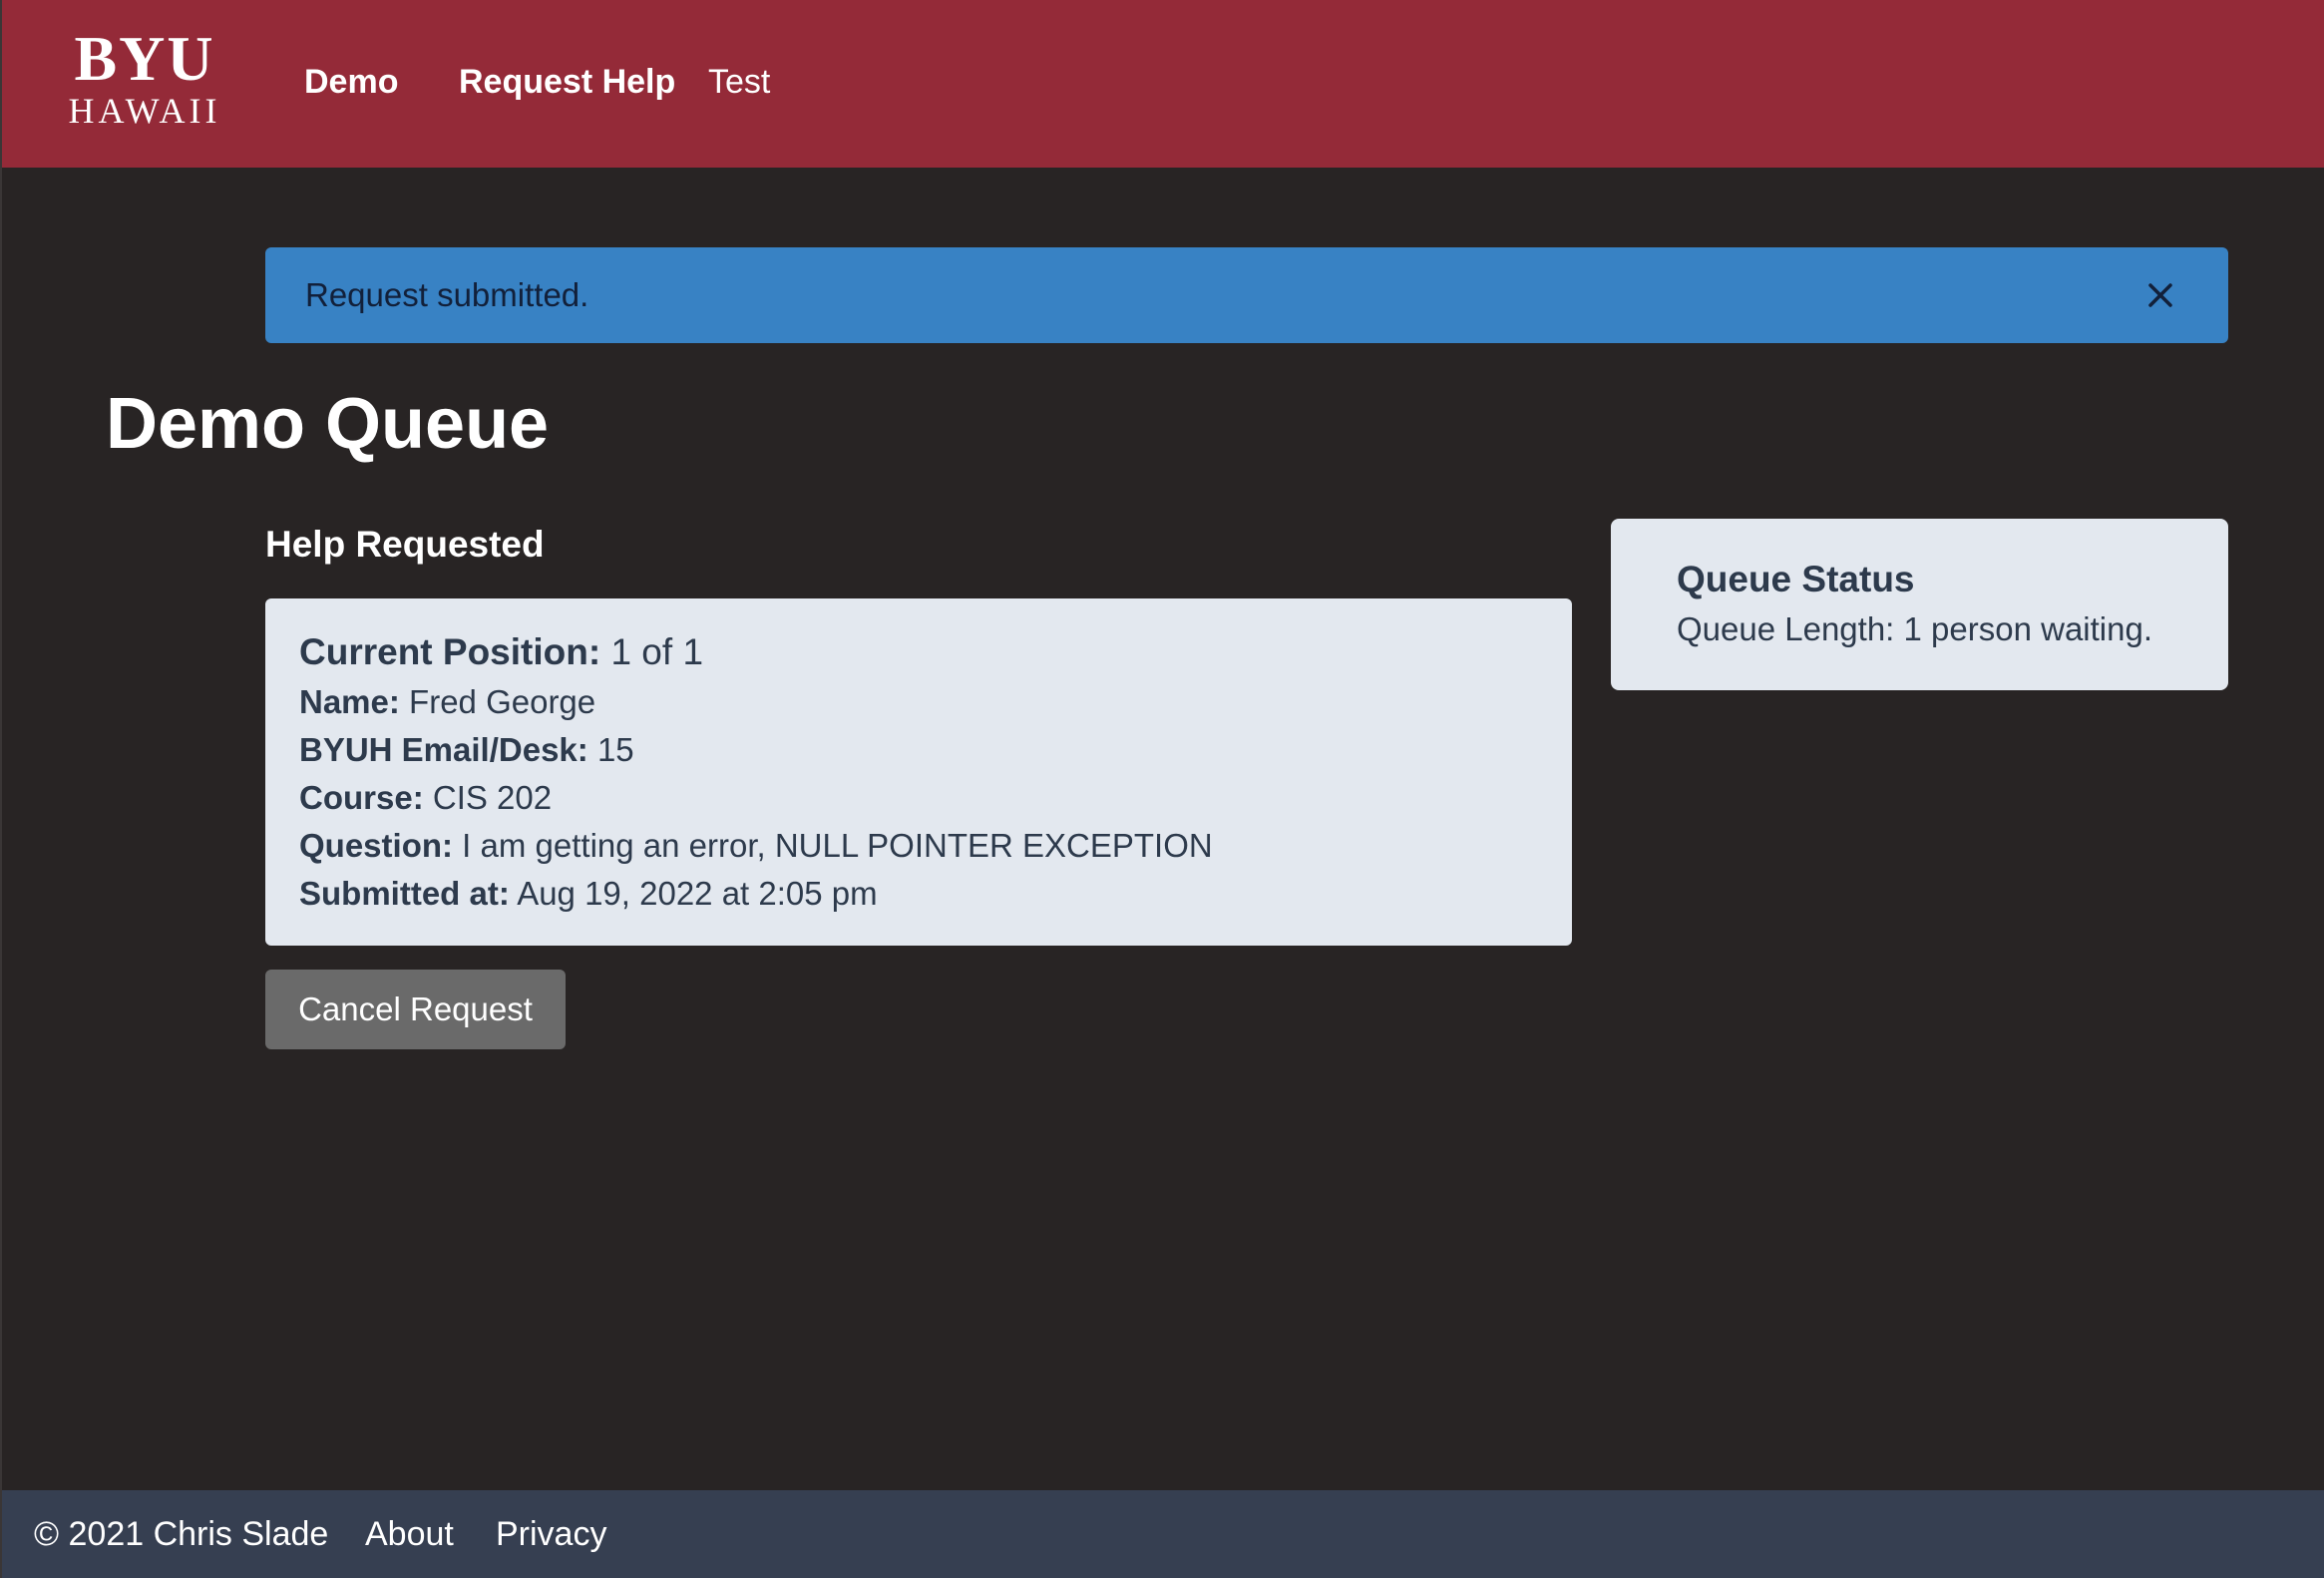  Describe the element at coordinates (443, 750) in the screenshot. I see `email-desk-label: BYUH Email/Desk:` at that location.